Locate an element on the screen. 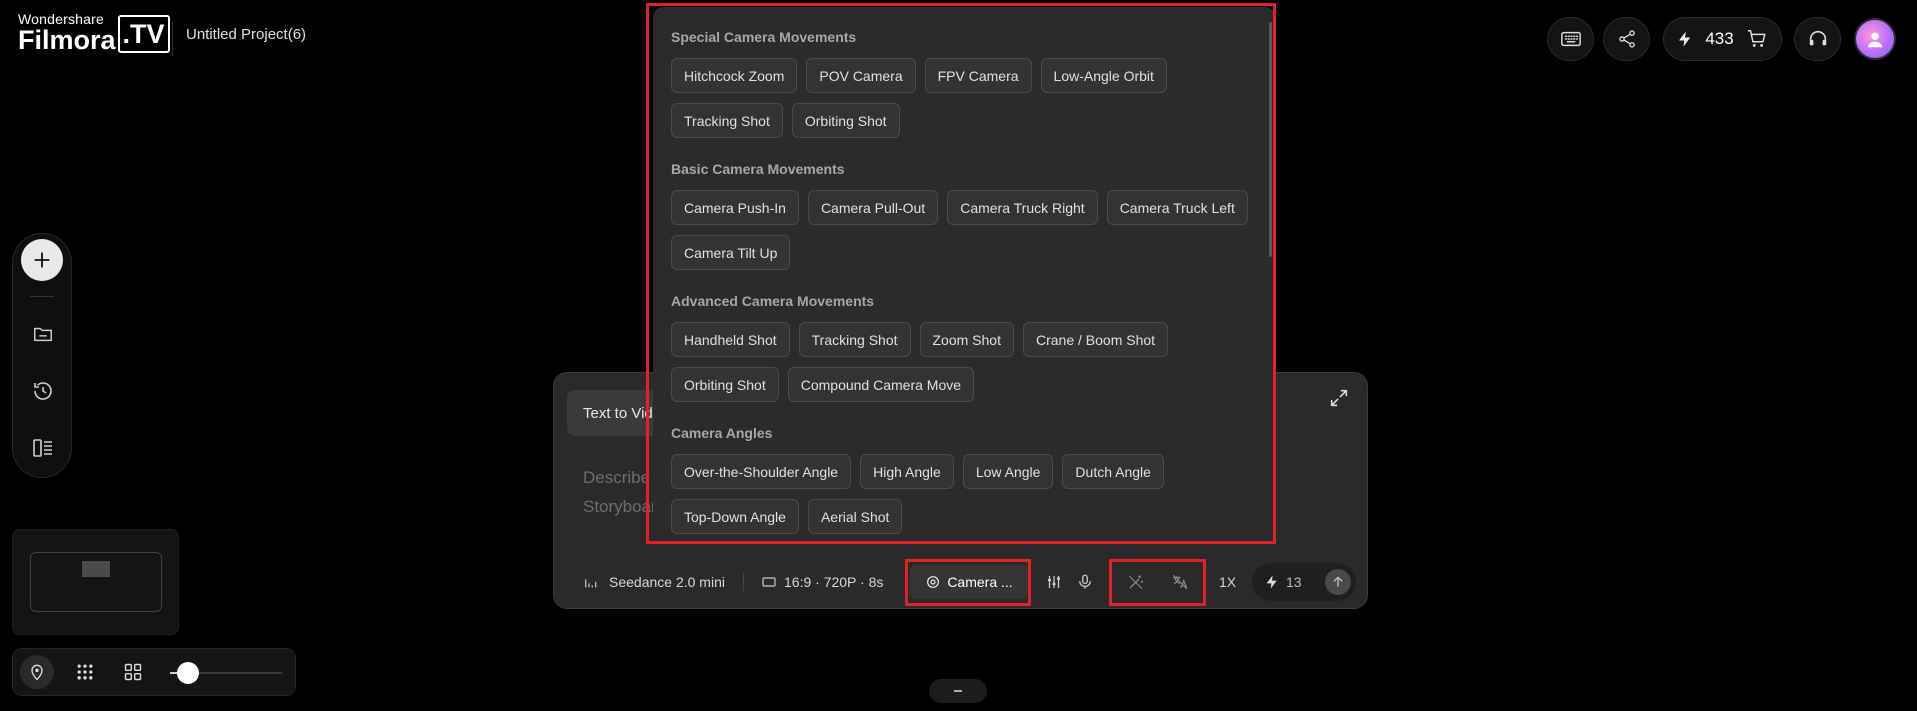  add-button is located at coordinates (42, 260).